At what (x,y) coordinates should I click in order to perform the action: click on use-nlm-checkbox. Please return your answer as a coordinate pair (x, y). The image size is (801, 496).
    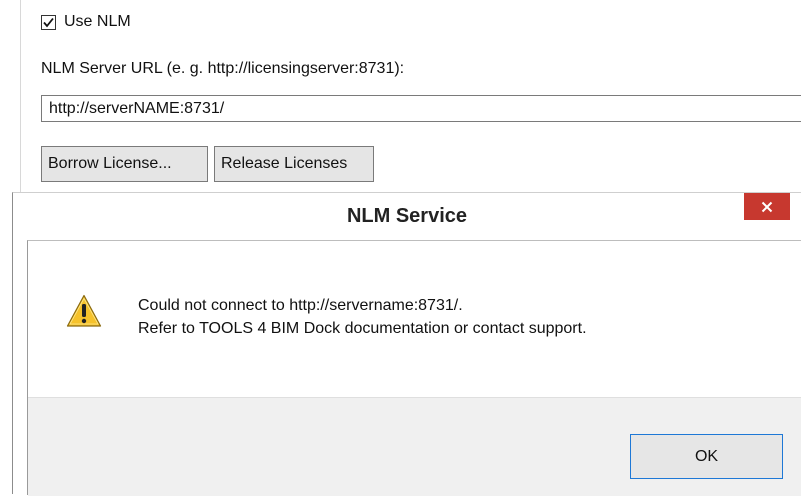
    Looking at the image, I should click on (48, 22).